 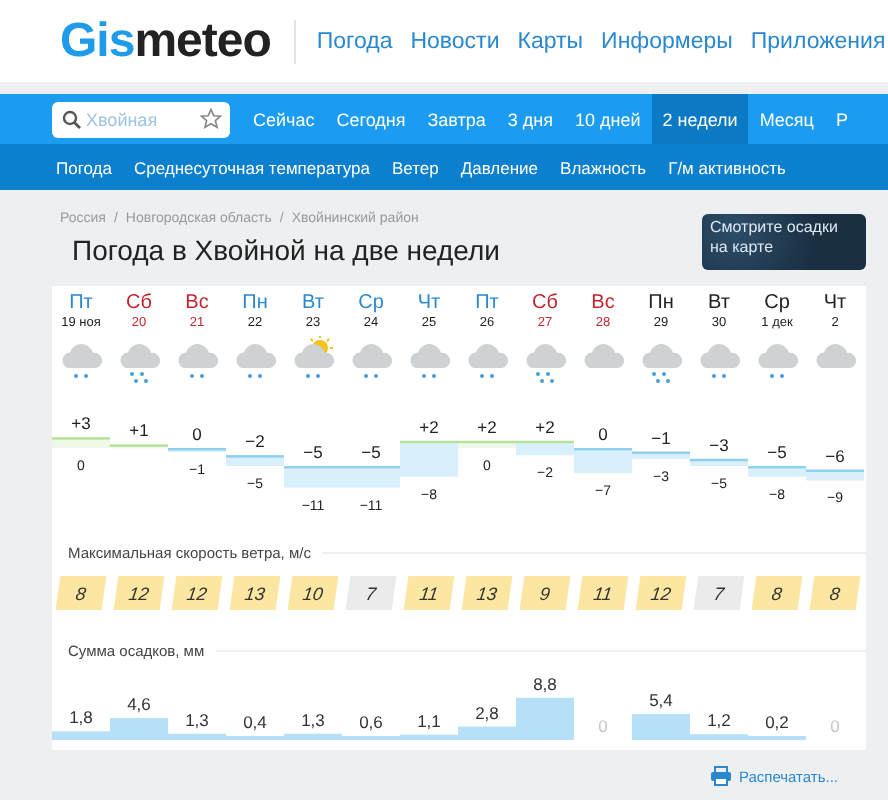 What do you see at coordinates (487, 712) in the screenshot?
I see `precipitation-amount: 2,8` at bounding box center [487, 712].